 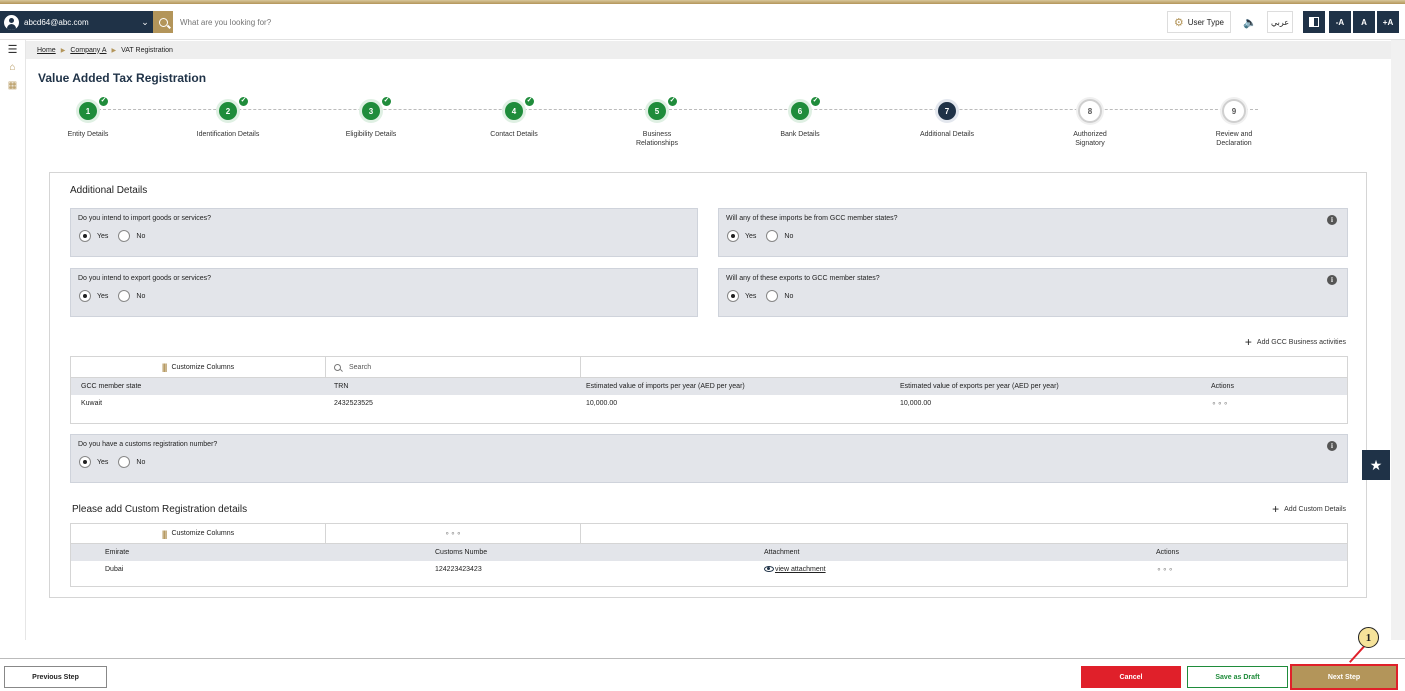 I want to click on search-icon, so click(x=337, y=367).